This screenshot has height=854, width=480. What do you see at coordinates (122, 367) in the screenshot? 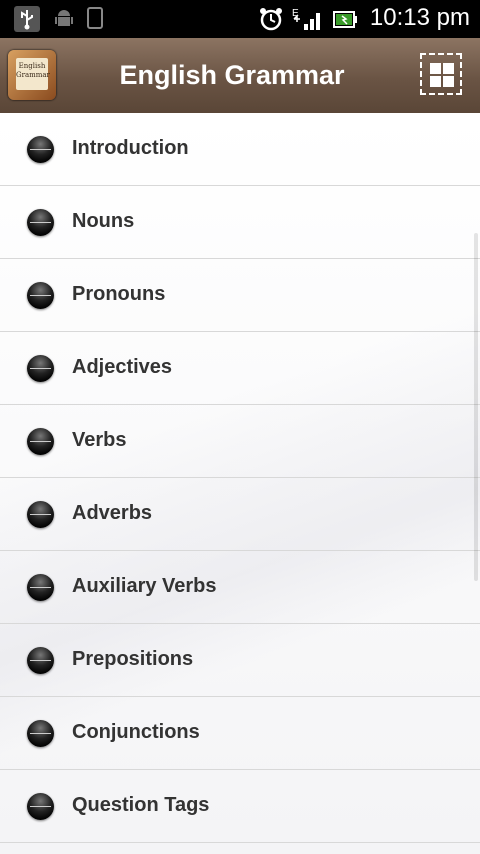
I see `list-item-label: Adjectives` at bounding box center [122, 367].